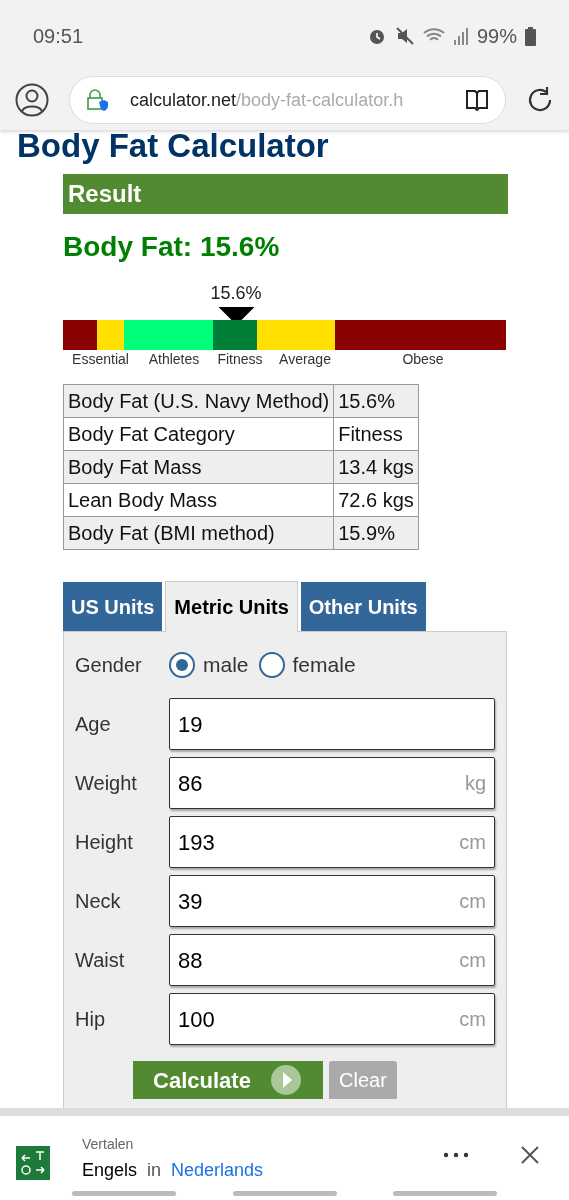  I want to click on url-text: calculator.net/body-fat-calculator.h, so click(267, 100).